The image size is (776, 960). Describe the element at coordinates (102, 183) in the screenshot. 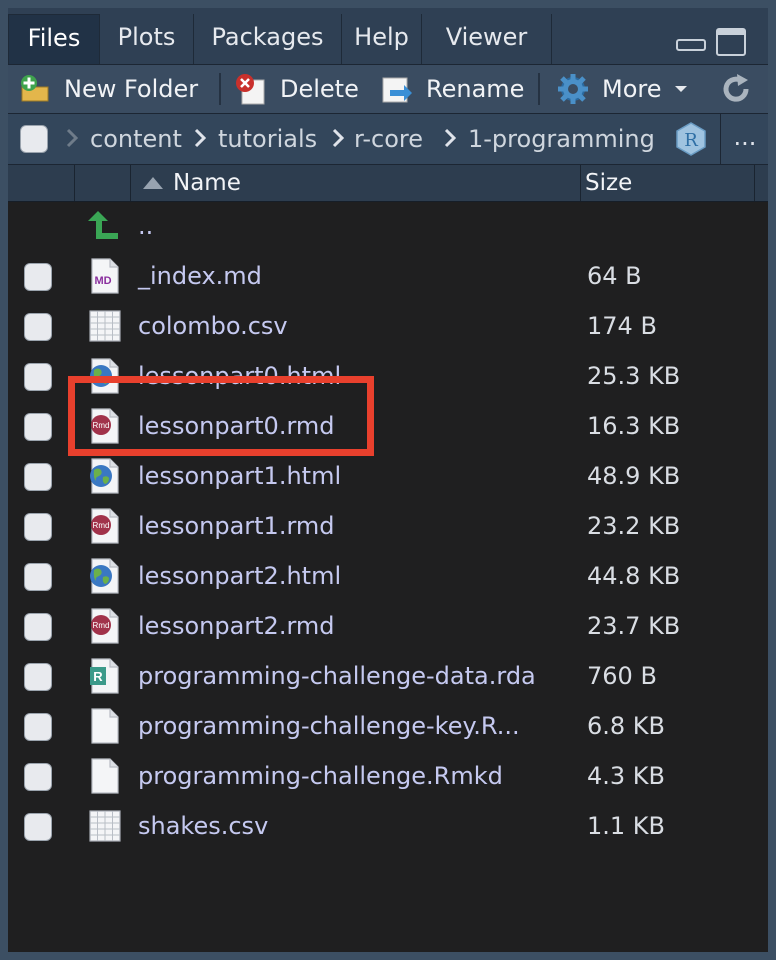

I see `column-icon-header` at that location.